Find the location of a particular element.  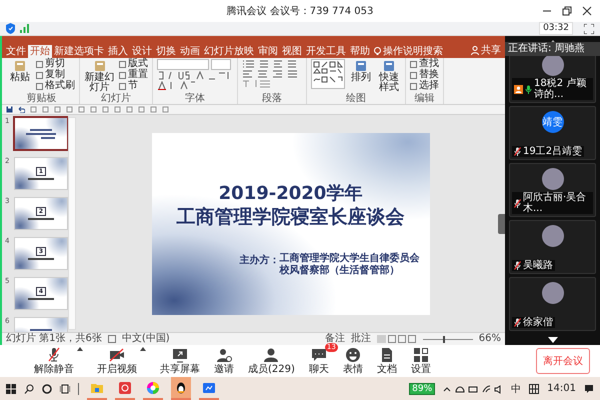

leave-meeting-button: 离开会议 is located at coordinates (563, 361).